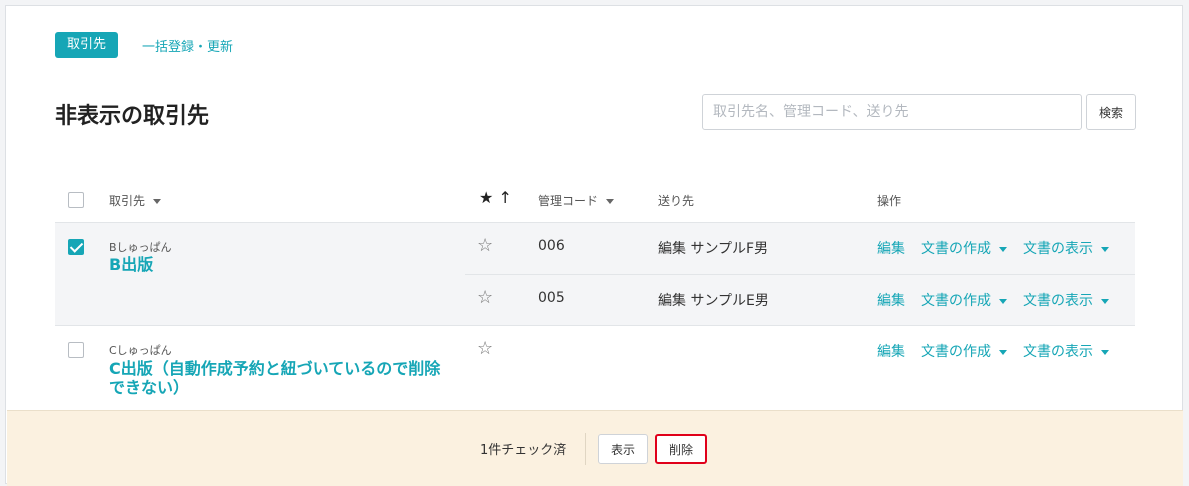 Image resolution: width=1189 pixels, height=486 pixels. What do you see at coordinates (676, 201) in the screenshot?
I see `header-recipient: 送り先` at bounding box center [676, 201].